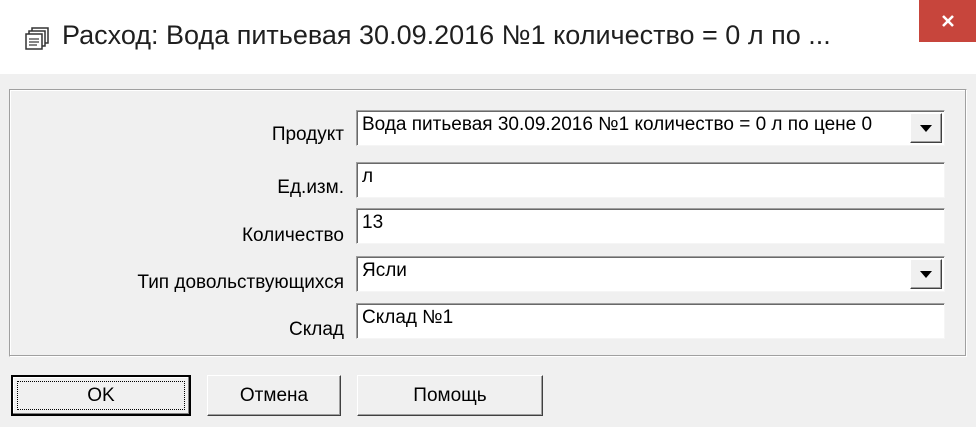 The width and height of the screenshot is (976, 427). What do you see at coordinates (373, 222) in the screenshot?
I see `quantity-value: 13` at bounding box center [373, 222].